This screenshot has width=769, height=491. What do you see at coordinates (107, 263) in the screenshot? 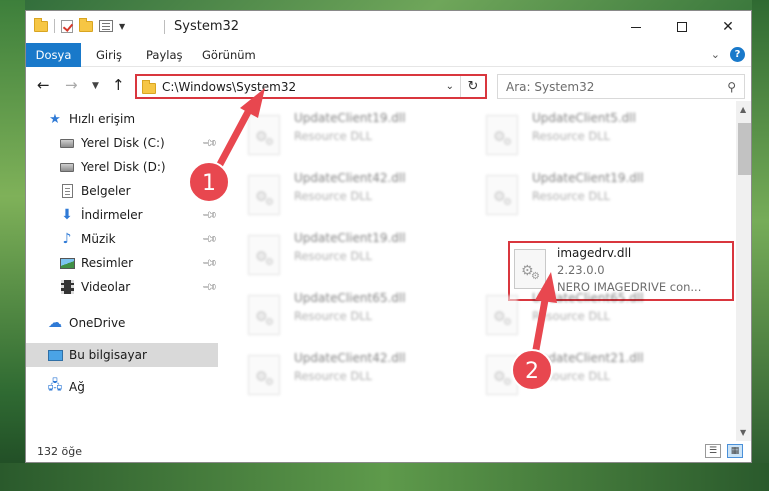
I see `sidebar-item-label: Resimler` at bounding box center [107, 263].